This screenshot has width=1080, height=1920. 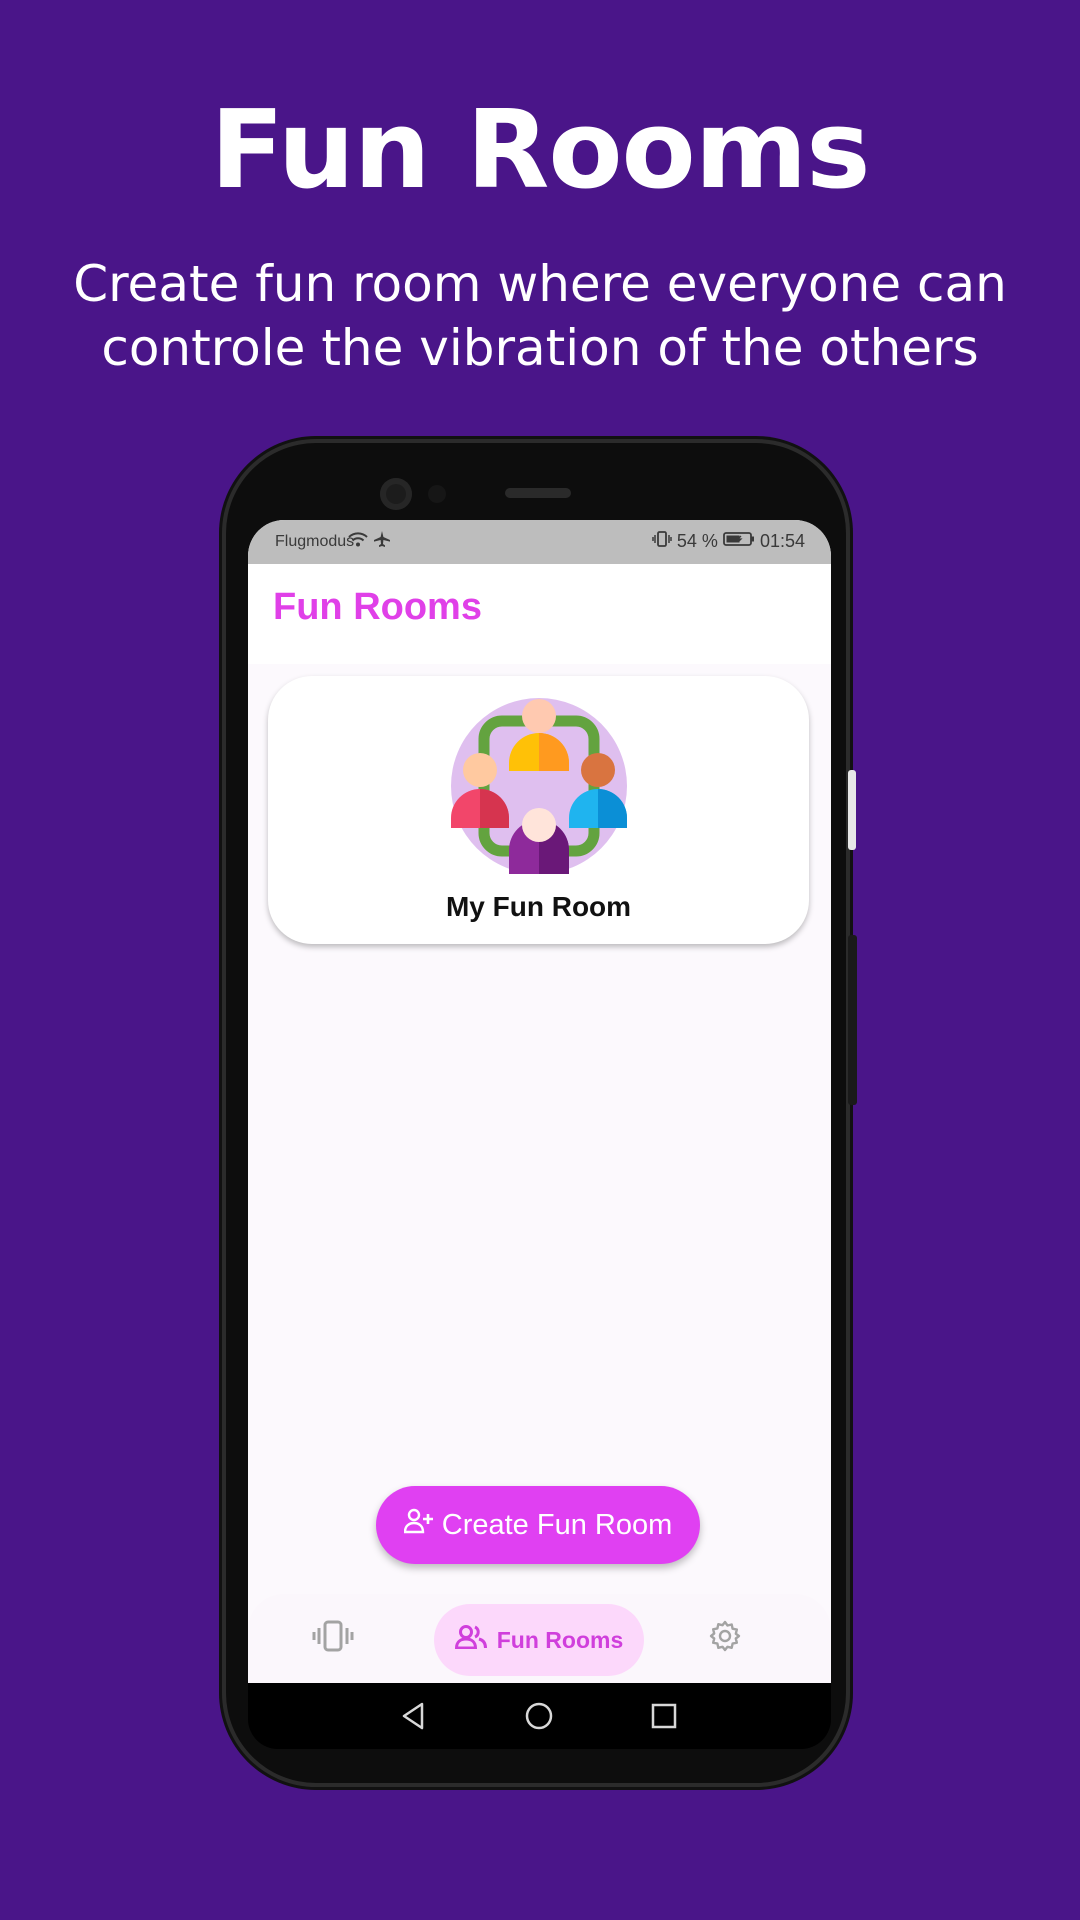 What do you see at coordinates (782, 541) in the screenshot?
I see `clock: 01:54` at bounding box center [782, 541].